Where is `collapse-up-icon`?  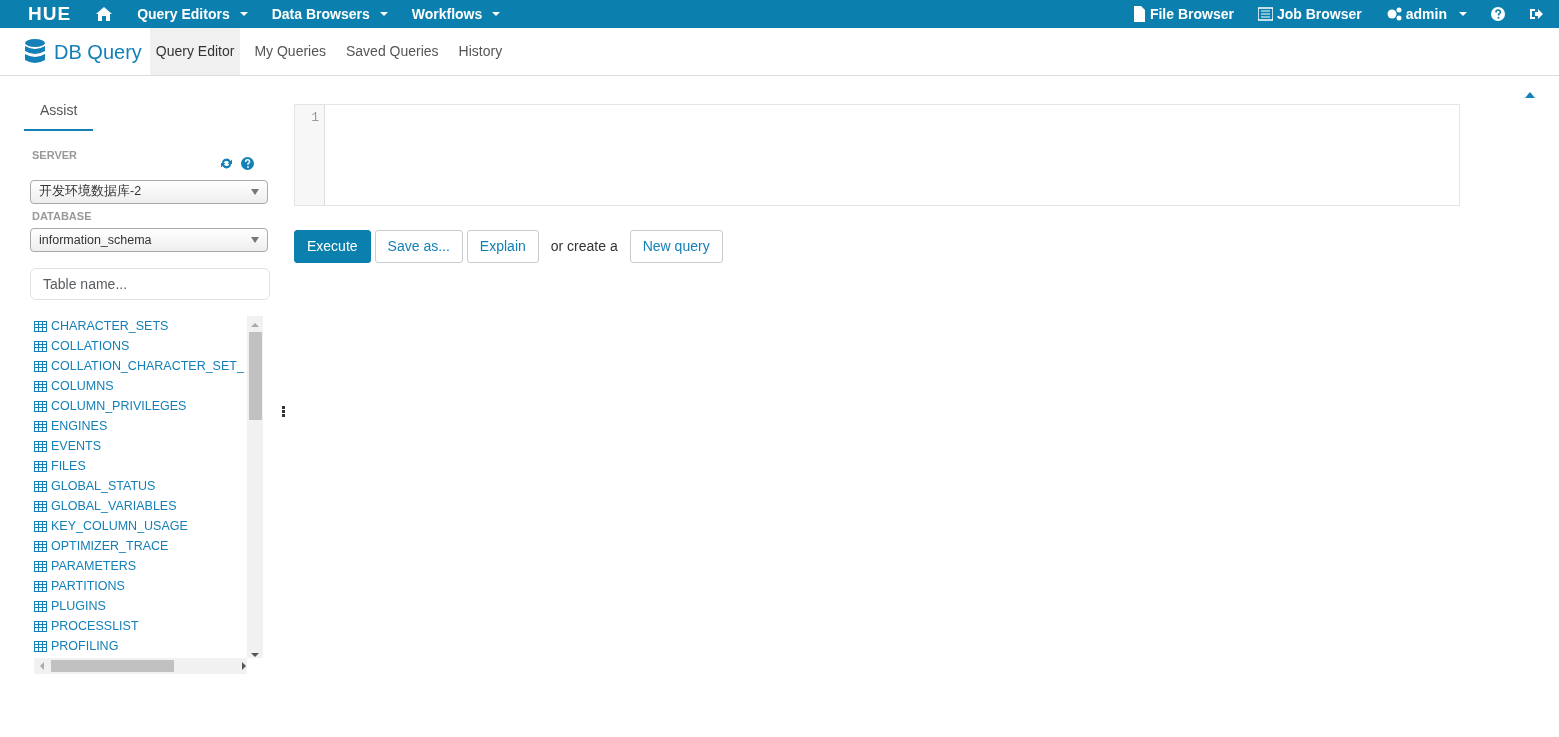 collapse-up-icon is located at coordinates (1530, 95).